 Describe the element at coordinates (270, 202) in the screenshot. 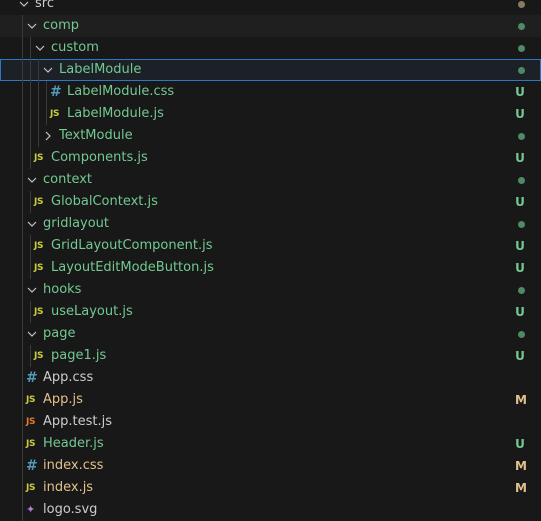

I see `tree-file-globalcontext-js: JS GlobalContext.js U` at that location.